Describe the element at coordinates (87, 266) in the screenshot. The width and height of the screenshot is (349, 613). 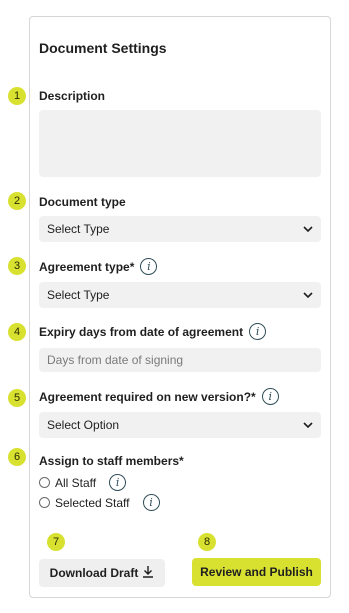
I see `agreement-type-label-text: Agreement type*` at that location.